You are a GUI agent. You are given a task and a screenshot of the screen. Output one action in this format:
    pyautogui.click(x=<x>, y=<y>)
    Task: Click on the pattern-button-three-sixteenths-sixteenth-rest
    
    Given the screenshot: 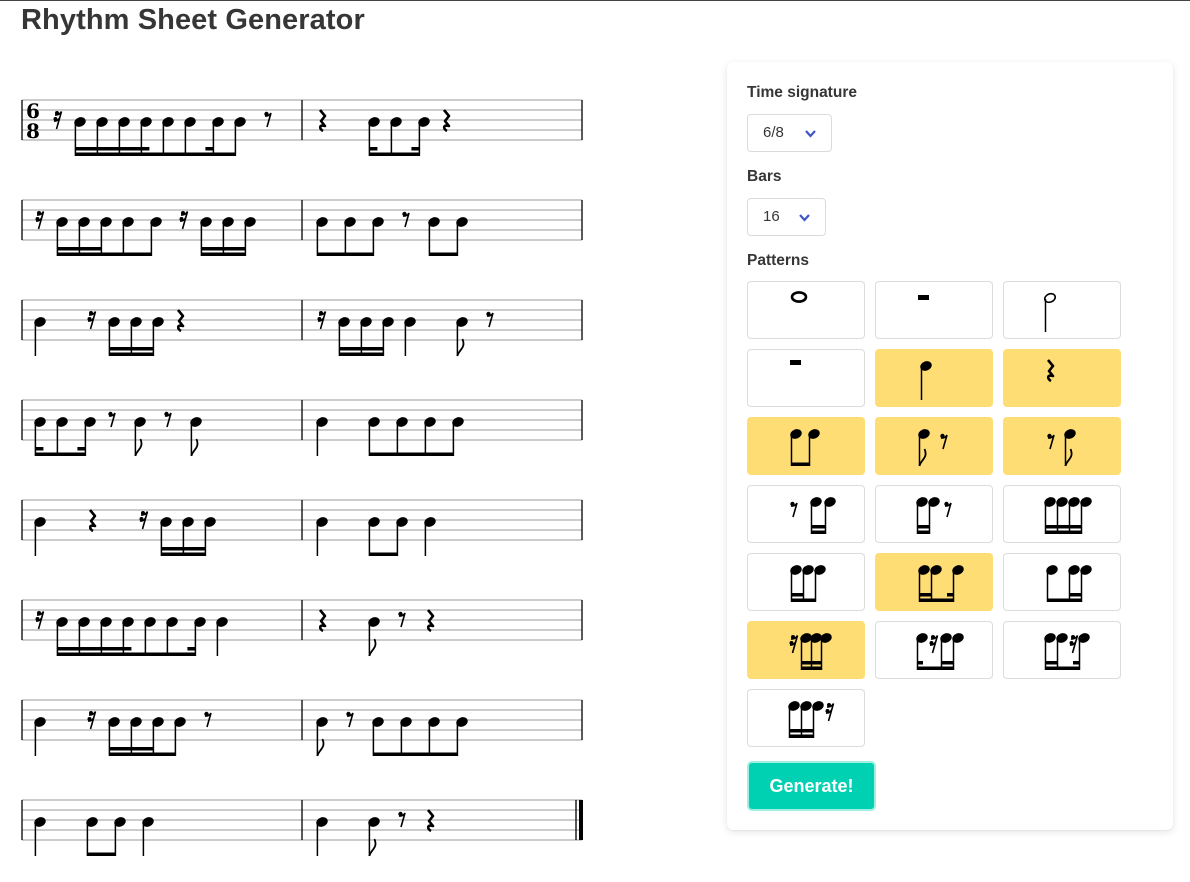 What is the action you would take?
    pyautogui.click(x=806, y=718)
    